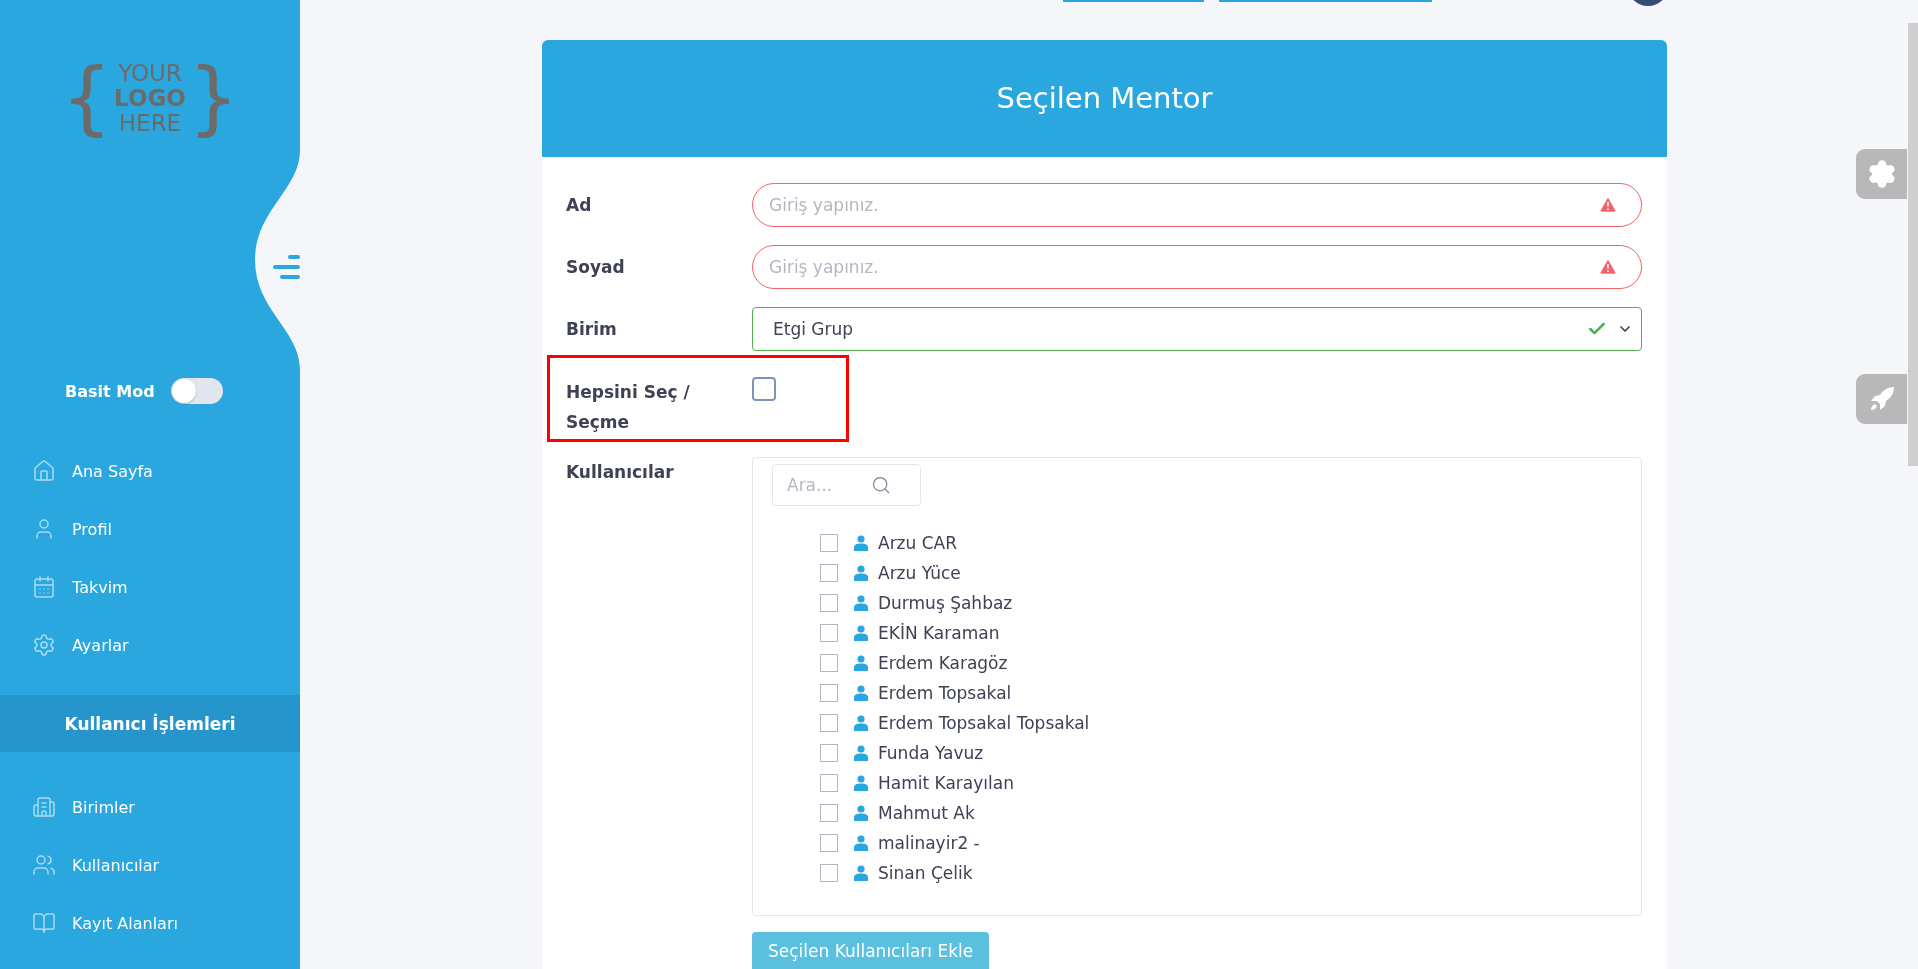  I want to click on user-name: Erdem Karagöz, so click(943, 663).